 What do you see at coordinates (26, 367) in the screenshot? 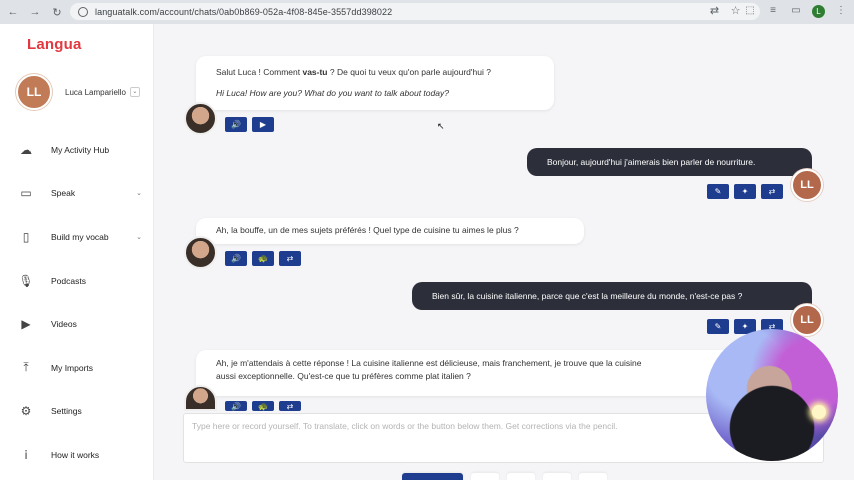
I see `upload-icon: ⤒` at bounding box center [26, 367].